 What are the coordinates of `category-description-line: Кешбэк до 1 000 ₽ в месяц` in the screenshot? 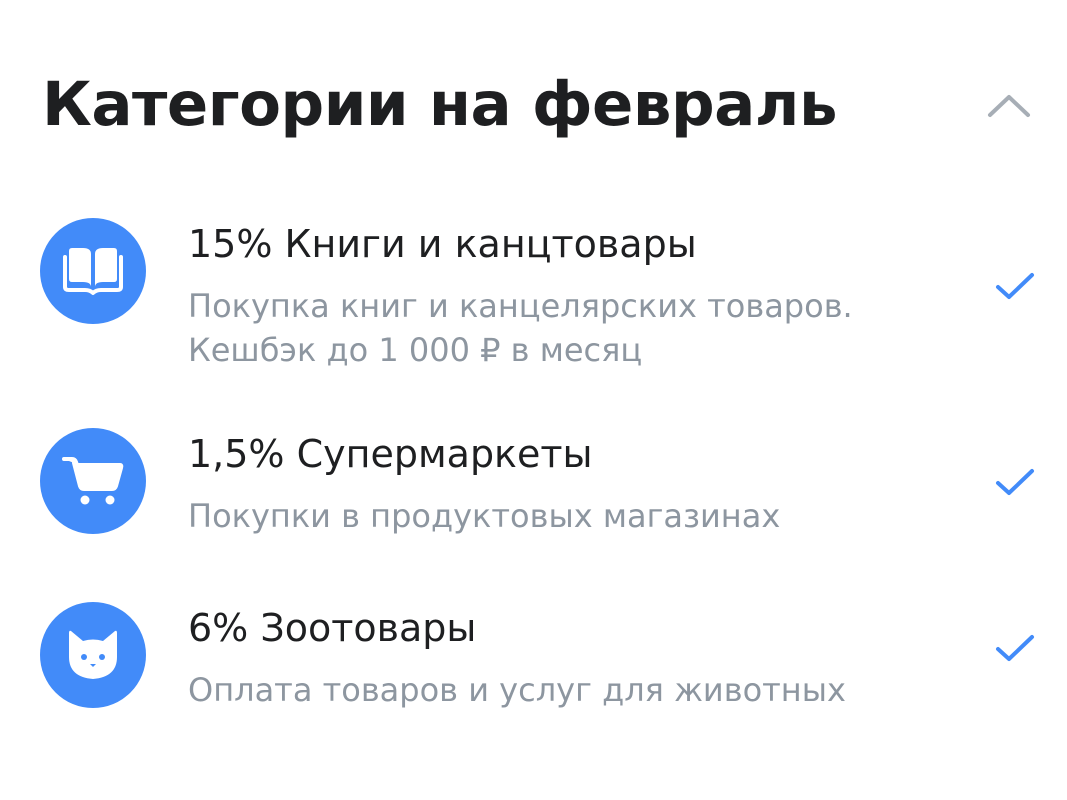 It's located at (415, 350).